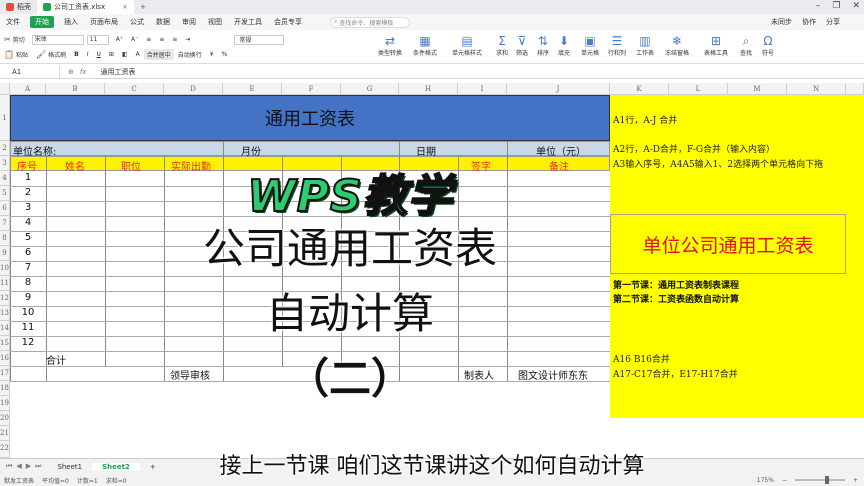 Image resolution: width=864 pixels, height=486 pixels. What do you see at coordinates (259, 39) in the screenshot?
I see `format-select: 常规` at bounding box center [259, 39].